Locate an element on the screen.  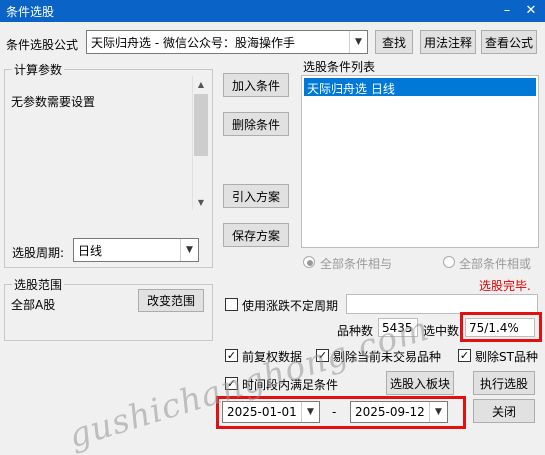
and-radio is located at coordinates (309, 262).